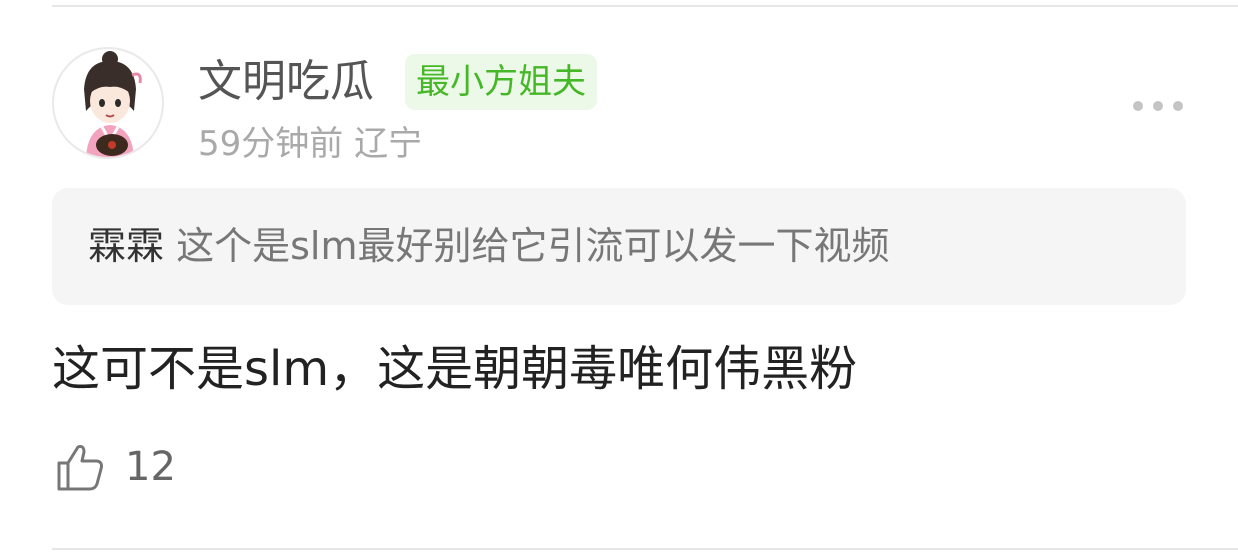 The image size is (1238, 556). Describe the element at coordinates (533, 246) in the screenshot. I see `quote-body: 这个是slm最好别给它引流可以发一下视频` at that location.